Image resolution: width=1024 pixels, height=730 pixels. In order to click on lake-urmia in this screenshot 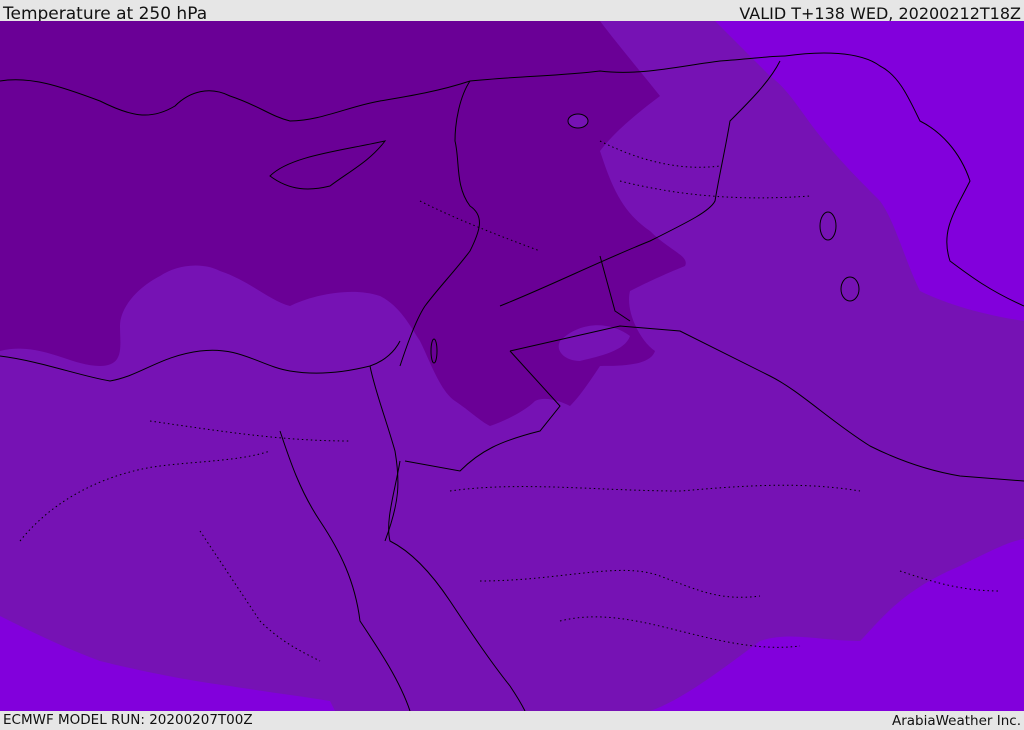, I will do `click(828, 226)`.